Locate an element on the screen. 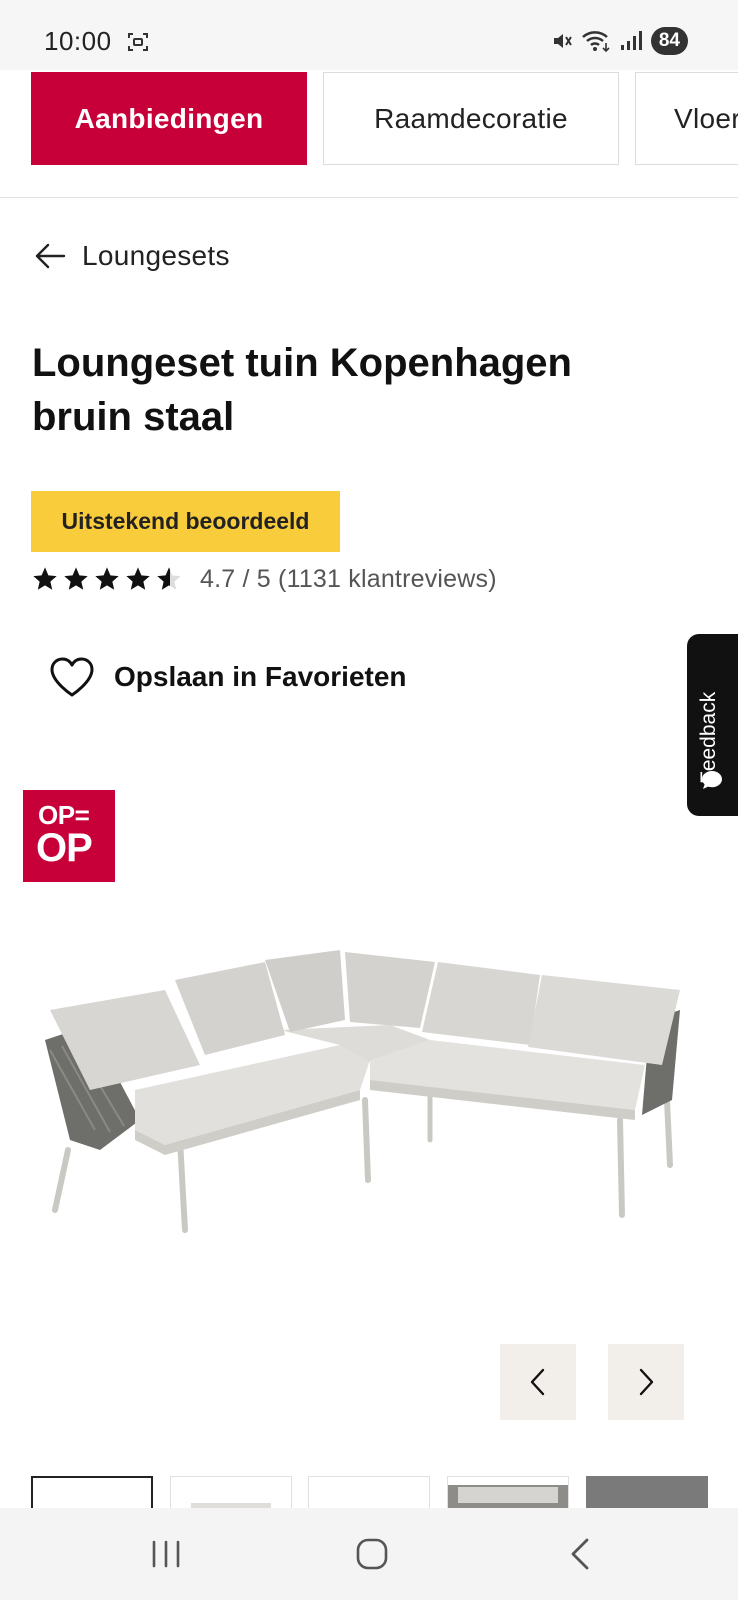 Image resolution: width=738 pixels, height=1600 pixels. rating-badge: Uitstekend beoordeeld is located at coordinates (185, 521).